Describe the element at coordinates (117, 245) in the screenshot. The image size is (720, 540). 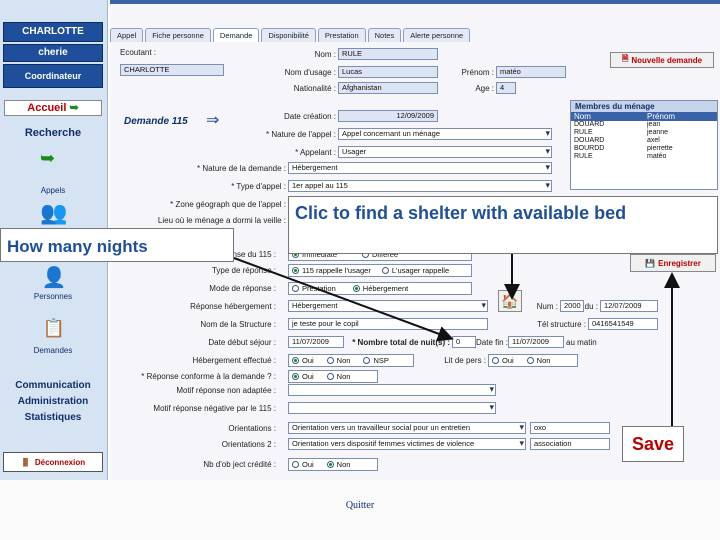
I see `callout-nights: How many nights` at that location.